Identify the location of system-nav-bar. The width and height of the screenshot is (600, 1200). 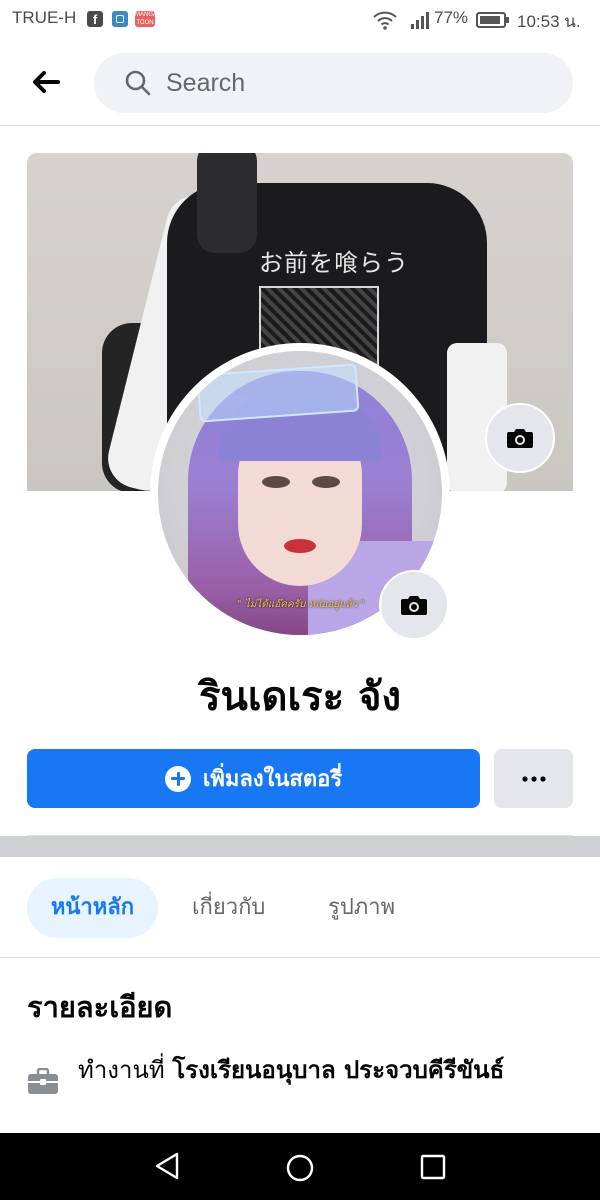
(300, 1166).